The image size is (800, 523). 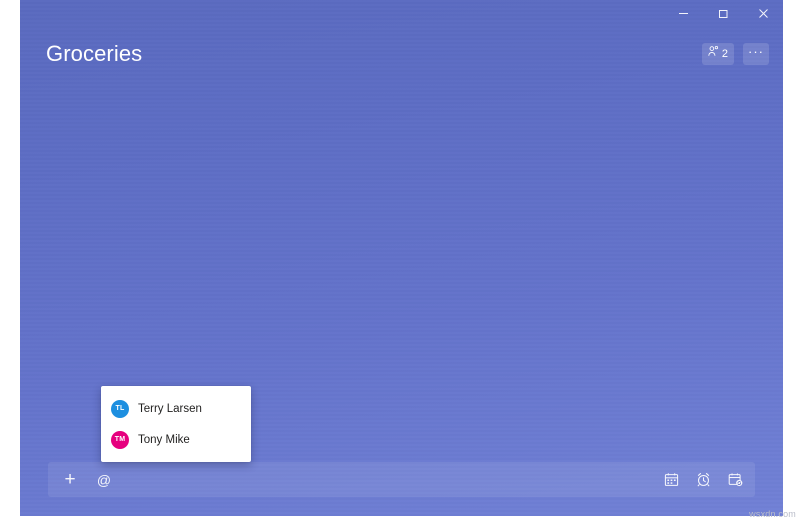 What do you see at coordinates (772, 514) in the screenshot?
I see `watermark: wsxdn.com` at bounding box center [772, 514].